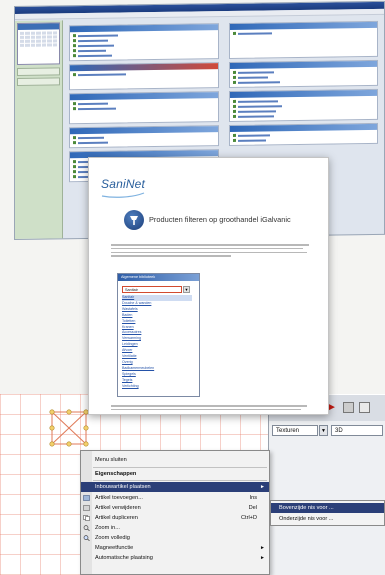 The width and height of the screenshot is (385, 575). What do you see at coordinates (326, 498) in the screenshot?
I see `properties-panel: Texturen ▼ 3D` at bounding box center [326, 498].